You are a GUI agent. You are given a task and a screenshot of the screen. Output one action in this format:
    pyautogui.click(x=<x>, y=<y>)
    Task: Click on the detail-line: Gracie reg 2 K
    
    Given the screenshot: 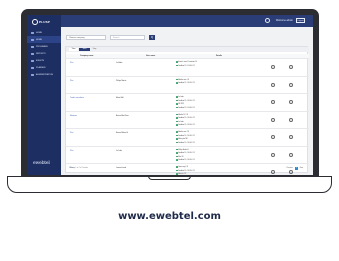 What is the action you would take?
    pyautogui.click(x=182, y=167)
    